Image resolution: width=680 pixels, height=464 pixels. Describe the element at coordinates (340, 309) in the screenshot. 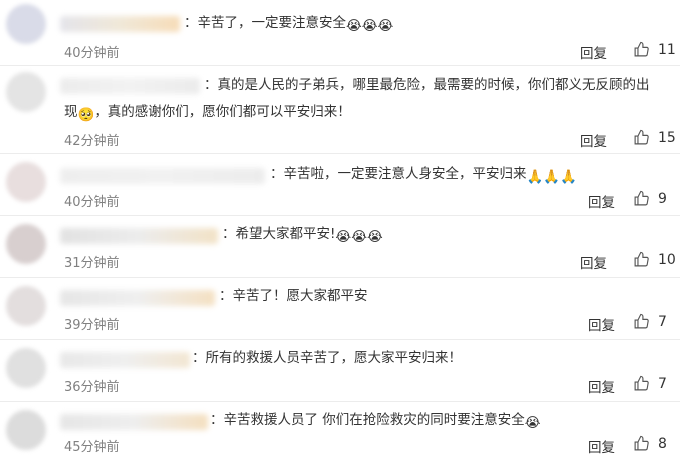

I see `comment-item: ：辛苦了！愿大家都平安 39分钟前 回复 7` at that location.